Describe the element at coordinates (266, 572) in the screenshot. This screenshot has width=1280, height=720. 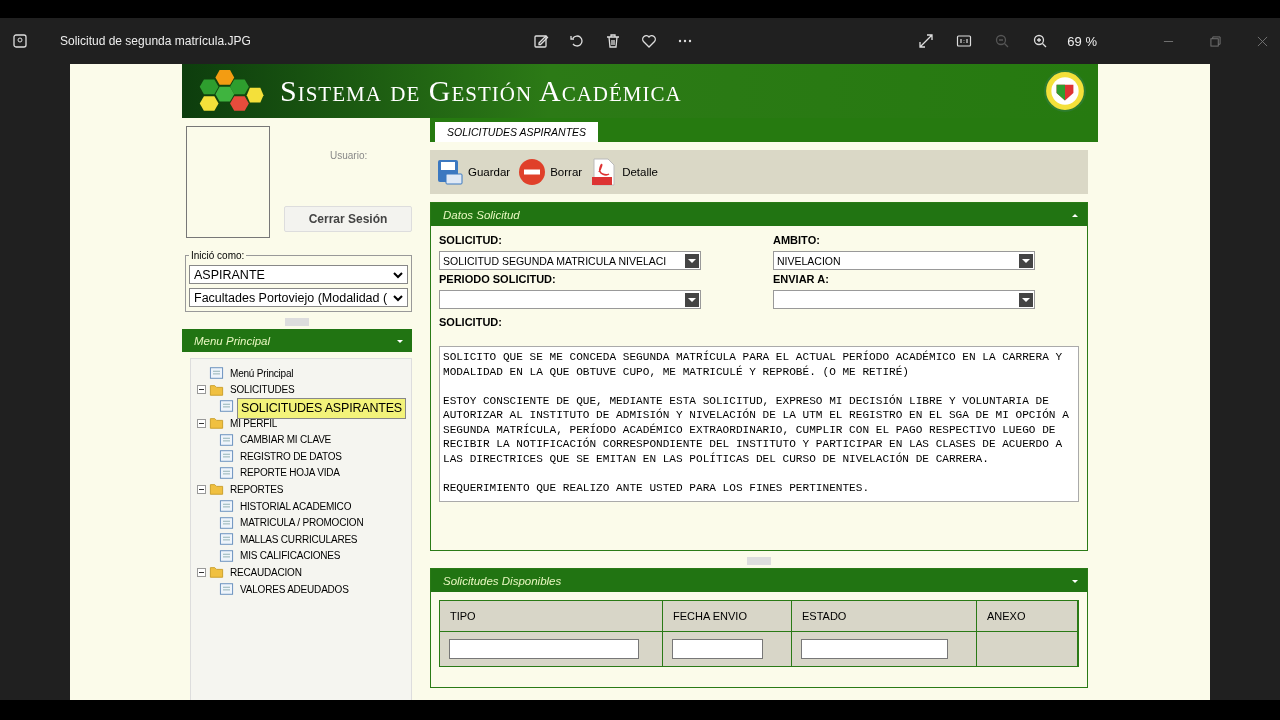
I see `menu-item: RECAUDACION` at that location.